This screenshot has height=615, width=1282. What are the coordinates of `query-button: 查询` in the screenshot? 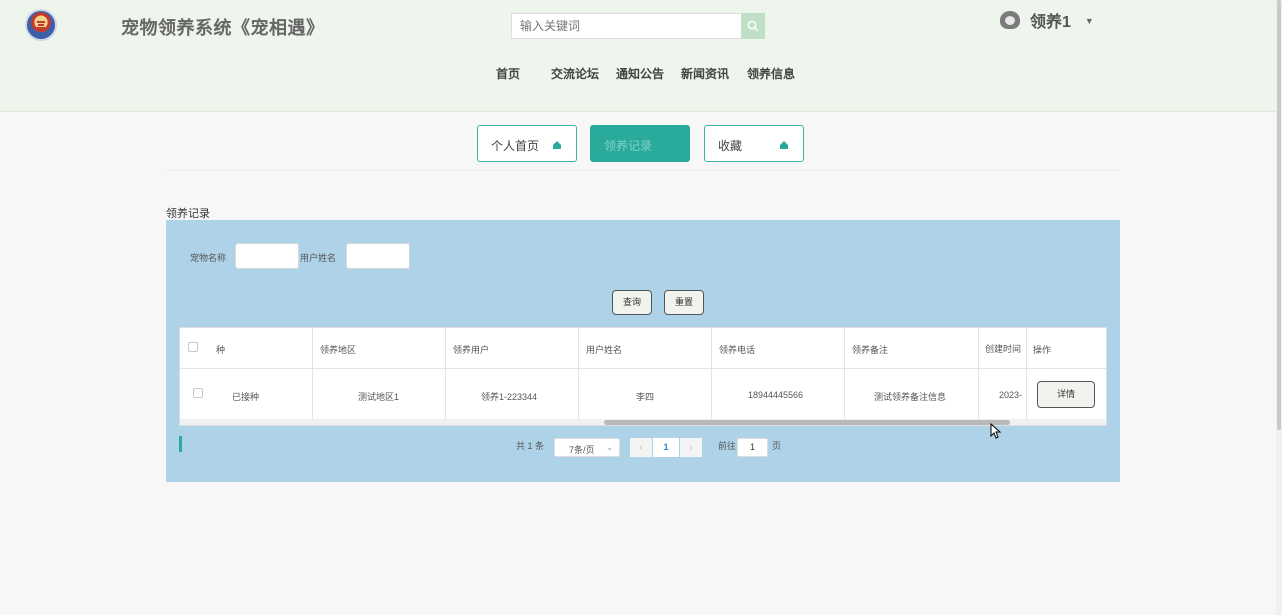 It's located at (632, 302).